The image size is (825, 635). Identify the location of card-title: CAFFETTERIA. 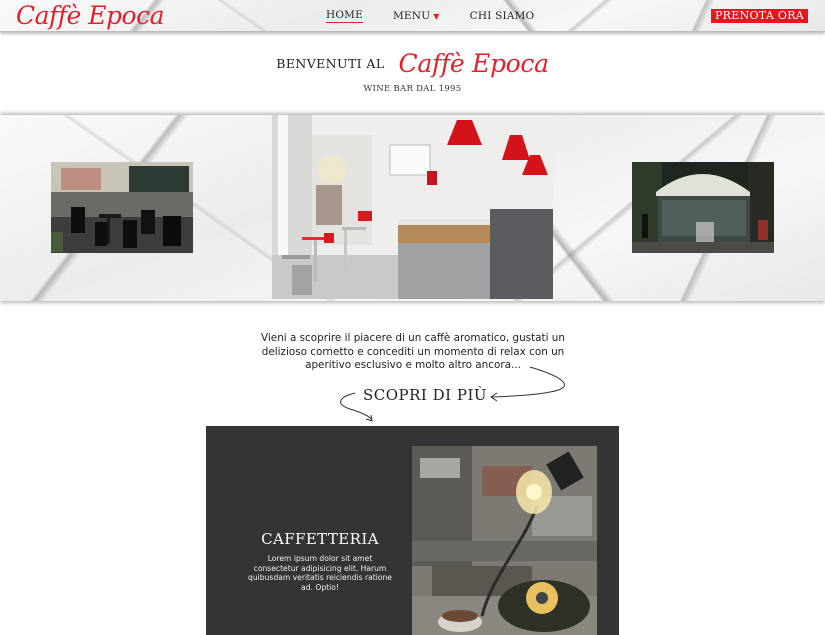
(320, 539).